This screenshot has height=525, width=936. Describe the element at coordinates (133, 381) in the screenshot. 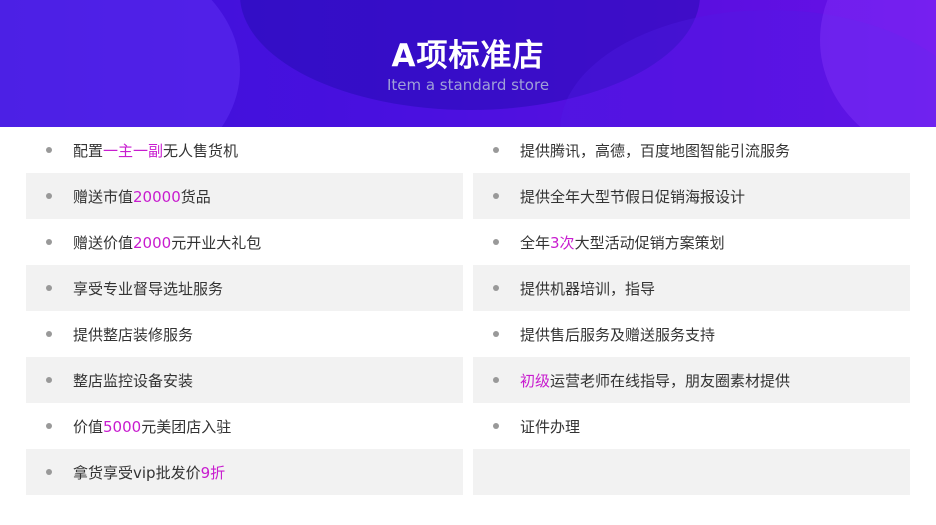

I see `list-item-text: 整店监控设备安装` at that location.